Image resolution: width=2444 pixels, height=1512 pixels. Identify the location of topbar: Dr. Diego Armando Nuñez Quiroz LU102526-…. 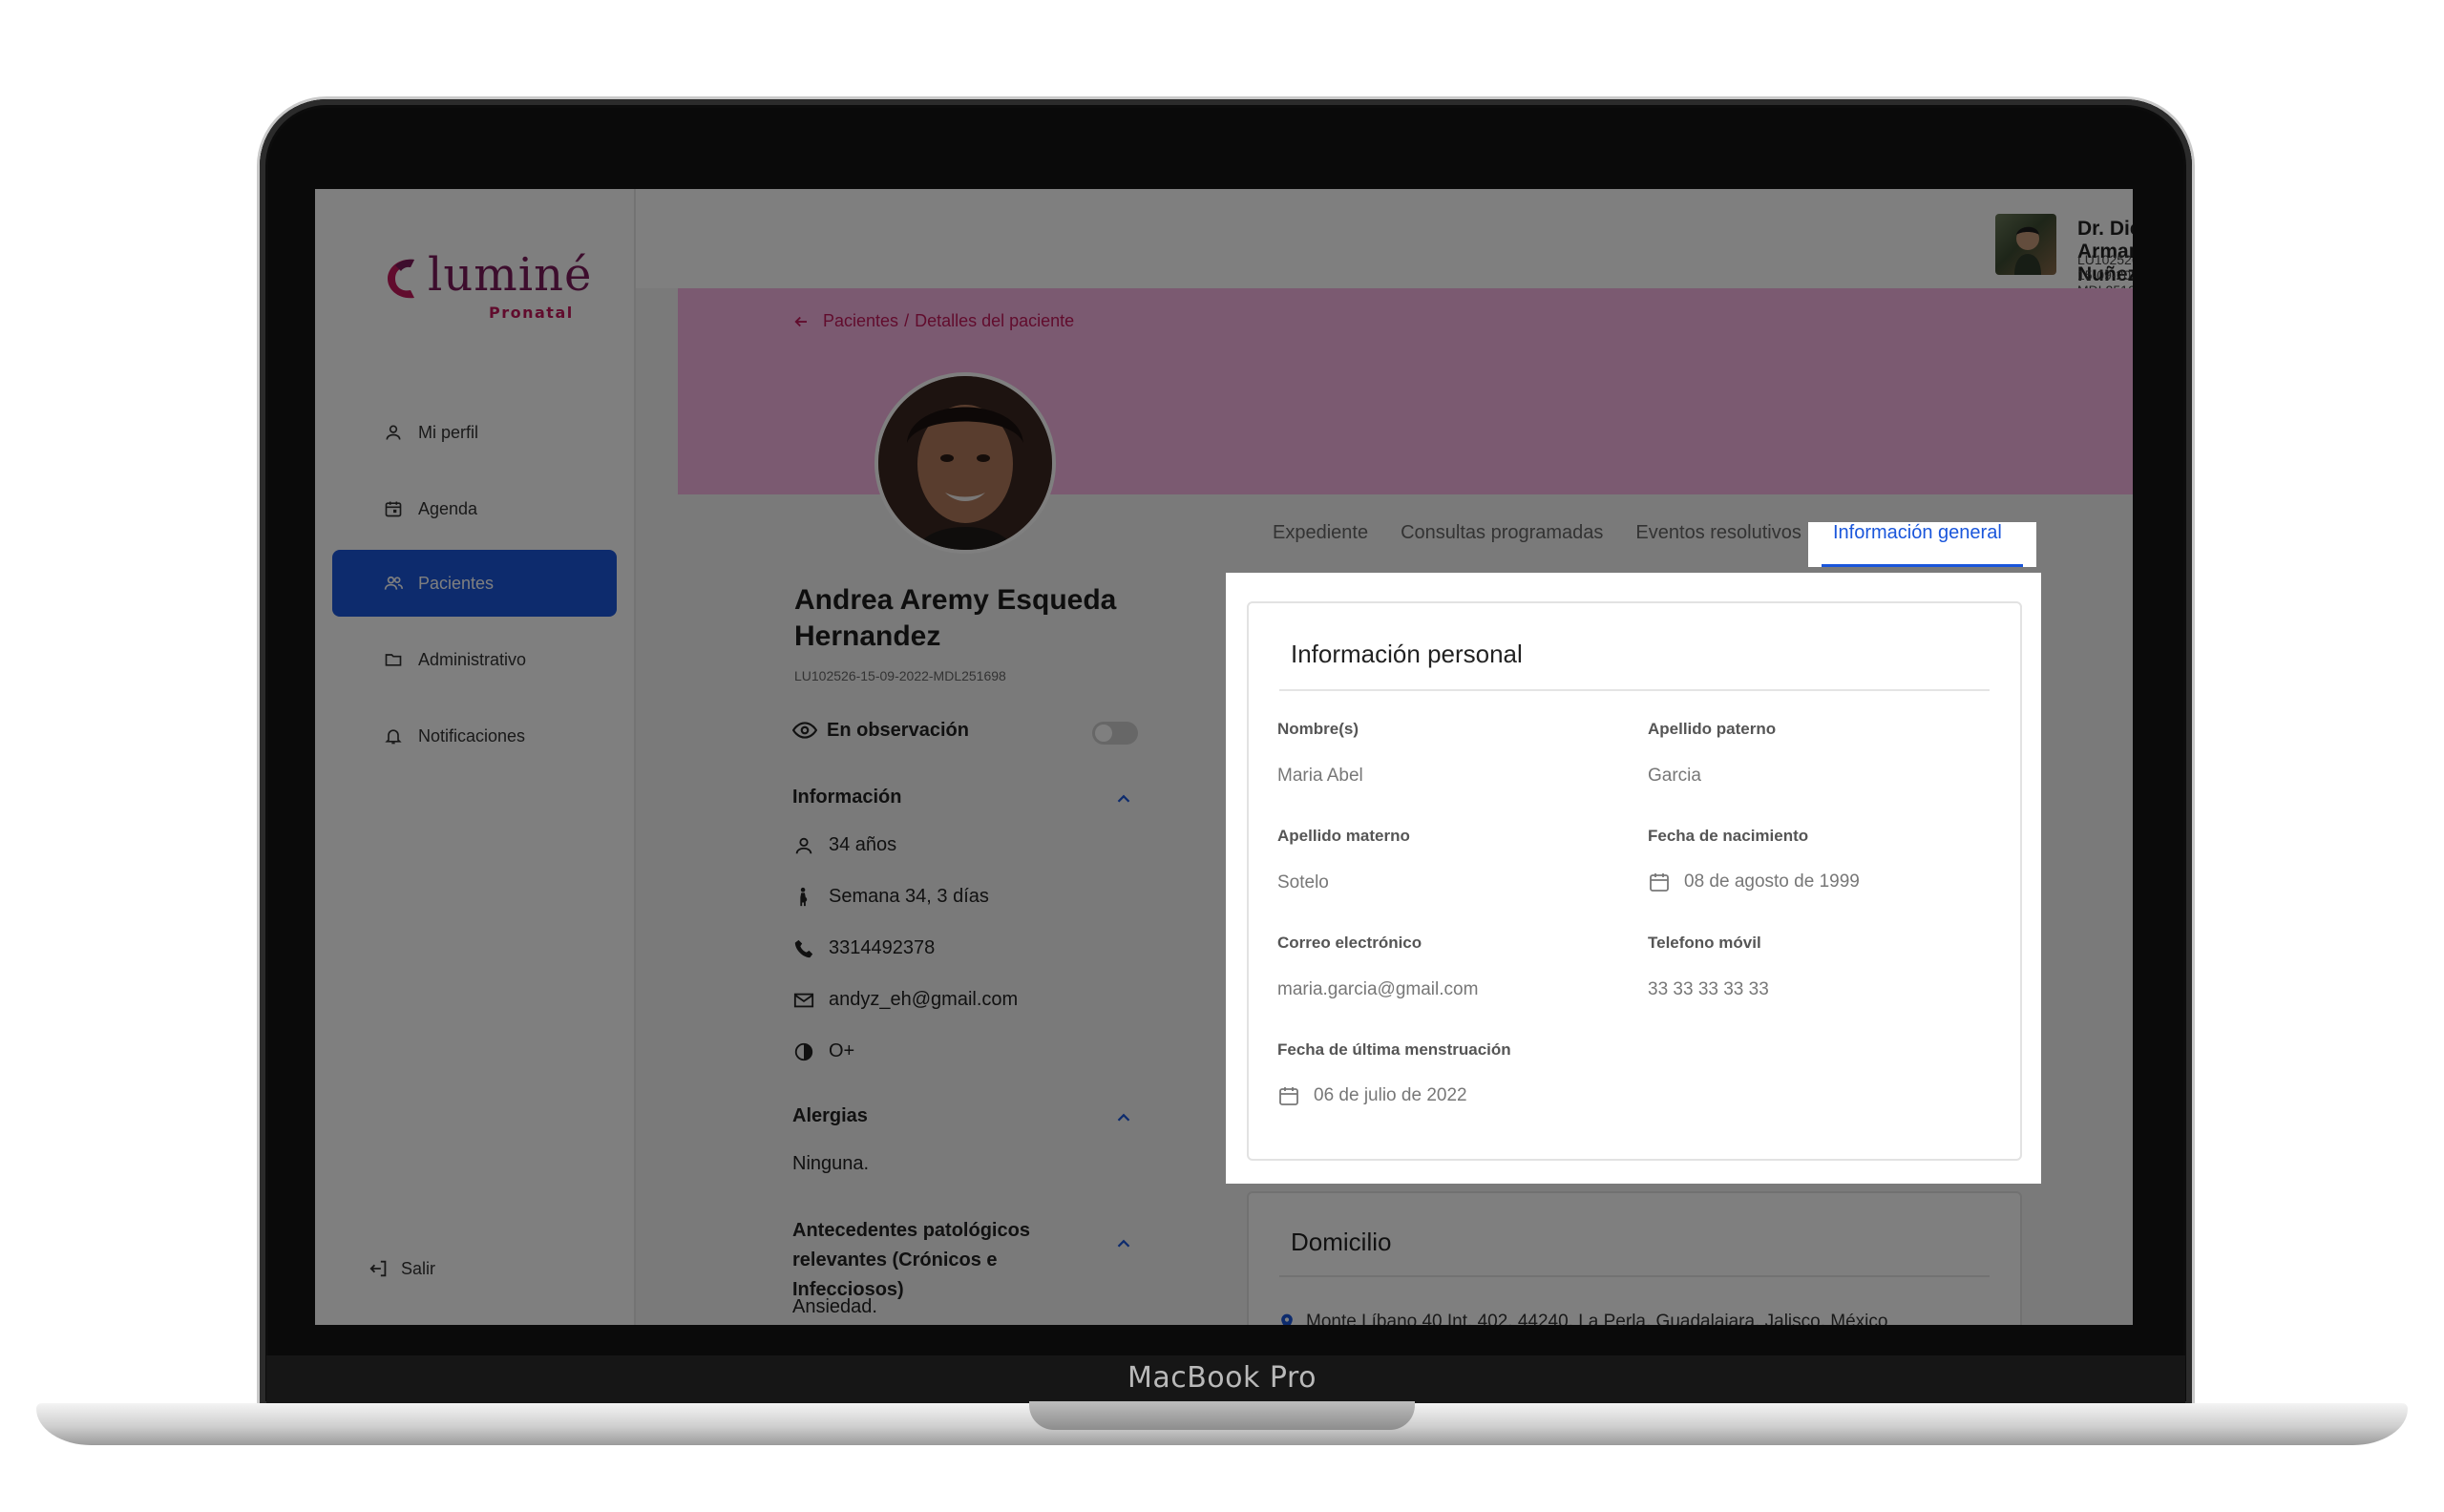
(1384, 249).